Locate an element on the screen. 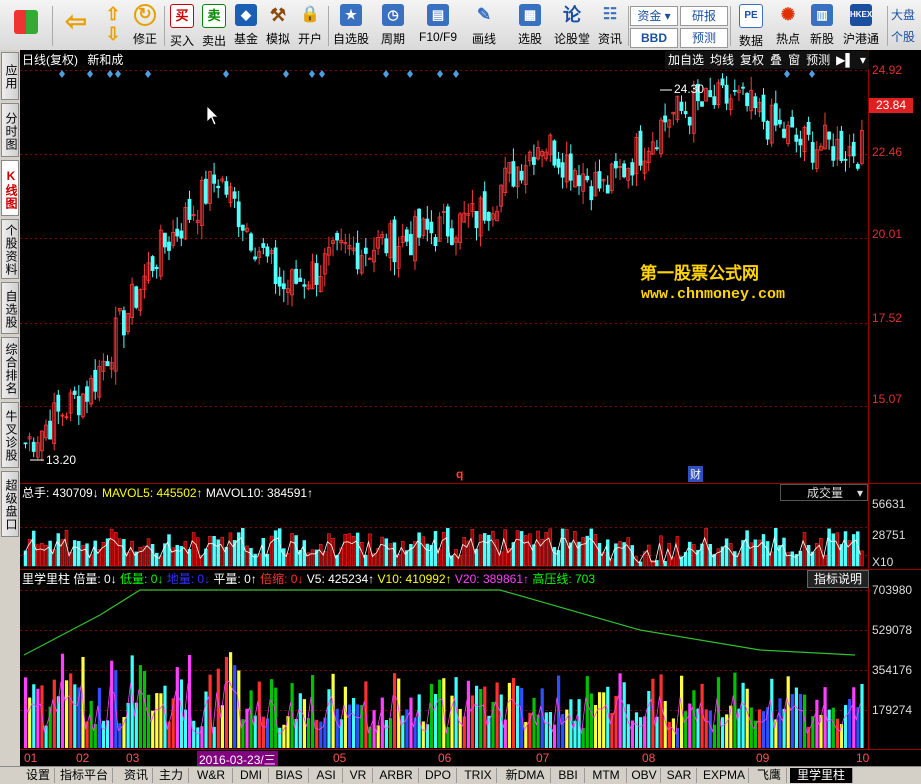  tab-bbi: BBI is located at coordinates (568, 775).